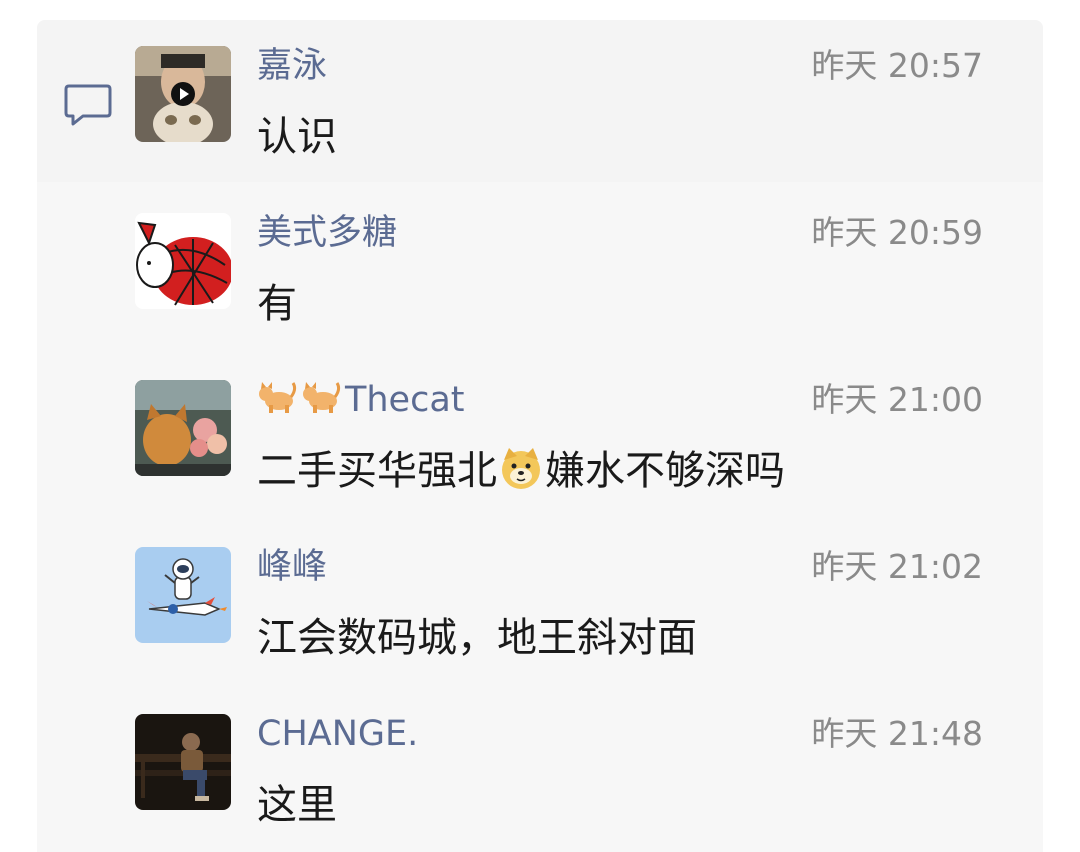 This screenshot has width=1080, height=852. Describe the element at coordinates (665, 471) in the screenshot. I see `comment-text-part: 嫌水不够深吗` at that location.